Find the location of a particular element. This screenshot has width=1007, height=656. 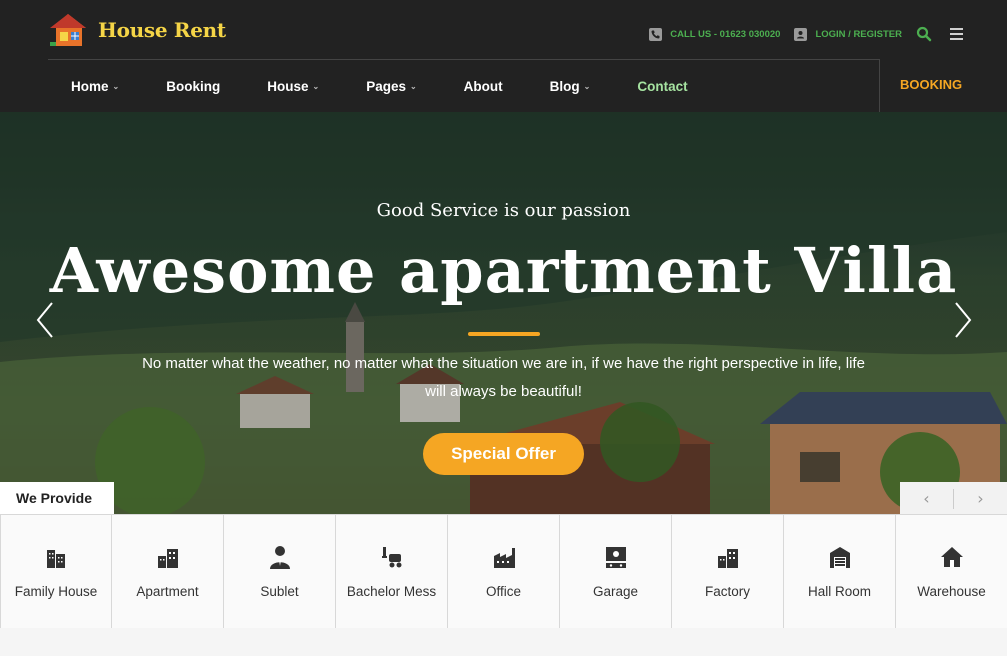

search-icon is located at coordinates (924, 34).